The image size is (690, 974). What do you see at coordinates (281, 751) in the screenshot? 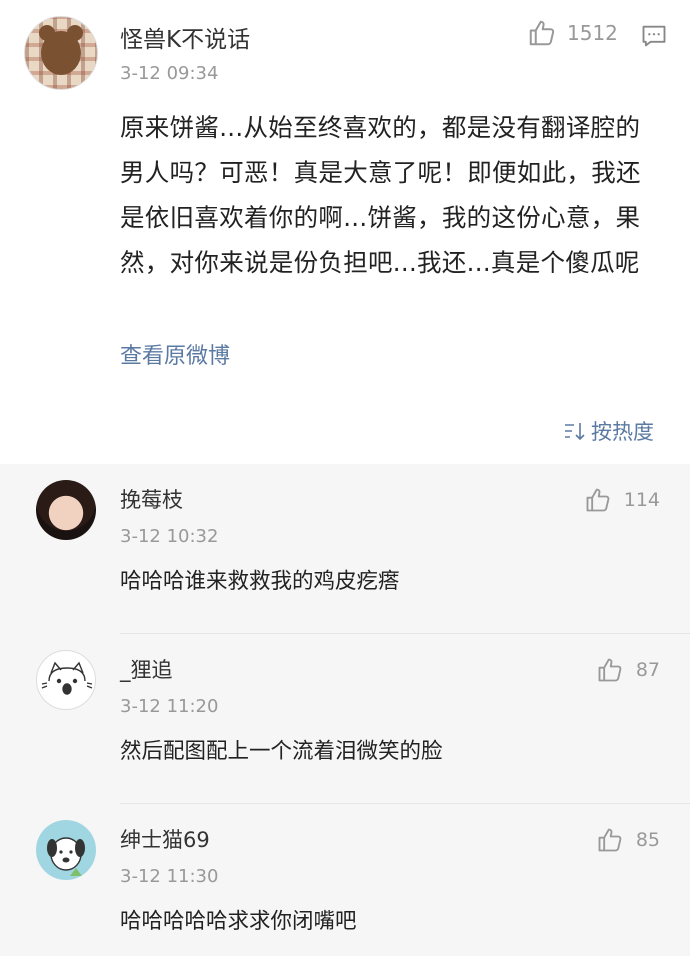
I see `comment-text: 然后配图配上一个流着泪微笑的脸` at bounding box center [281, 751].